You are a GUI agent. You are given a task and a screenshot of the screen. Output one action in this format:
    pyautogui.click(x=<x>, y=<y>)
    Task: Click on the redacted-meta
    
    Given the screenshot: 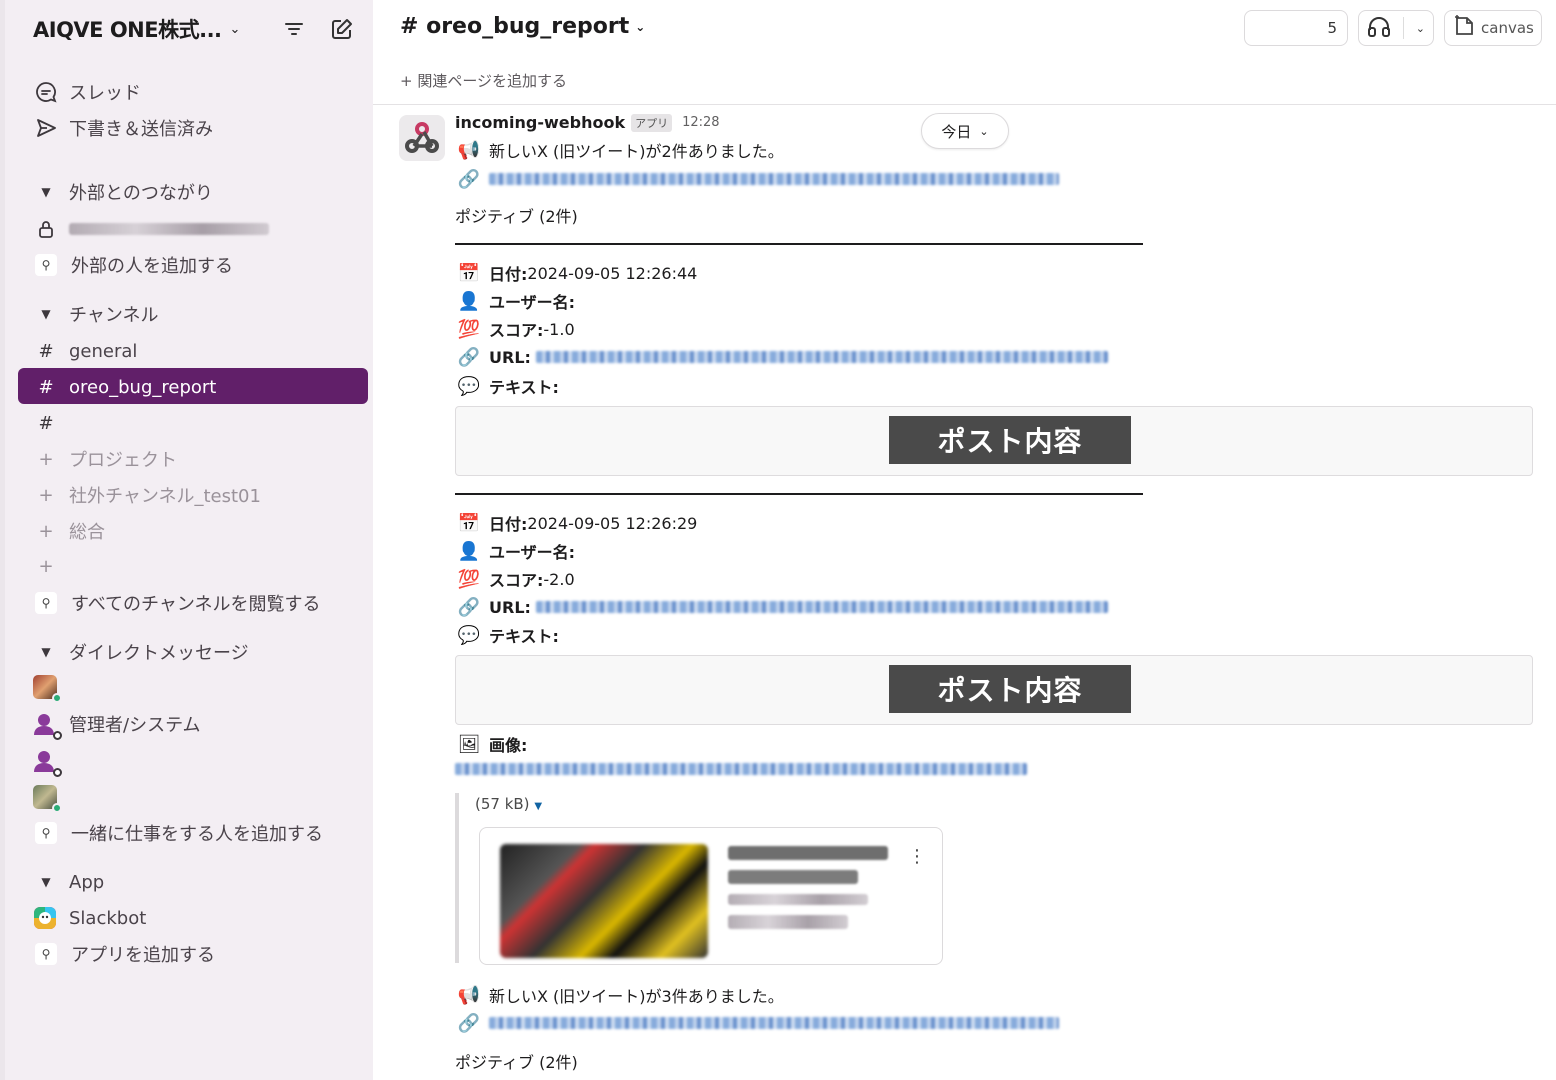 What is the action you would take?
    pyautogui.click(x=798, y=899)
    